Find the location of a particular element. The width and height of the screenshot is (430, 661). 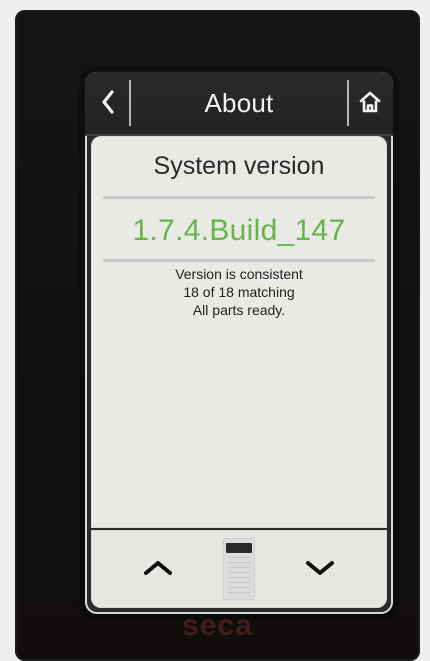

top-bar: About is located at coordinates (239, 104).